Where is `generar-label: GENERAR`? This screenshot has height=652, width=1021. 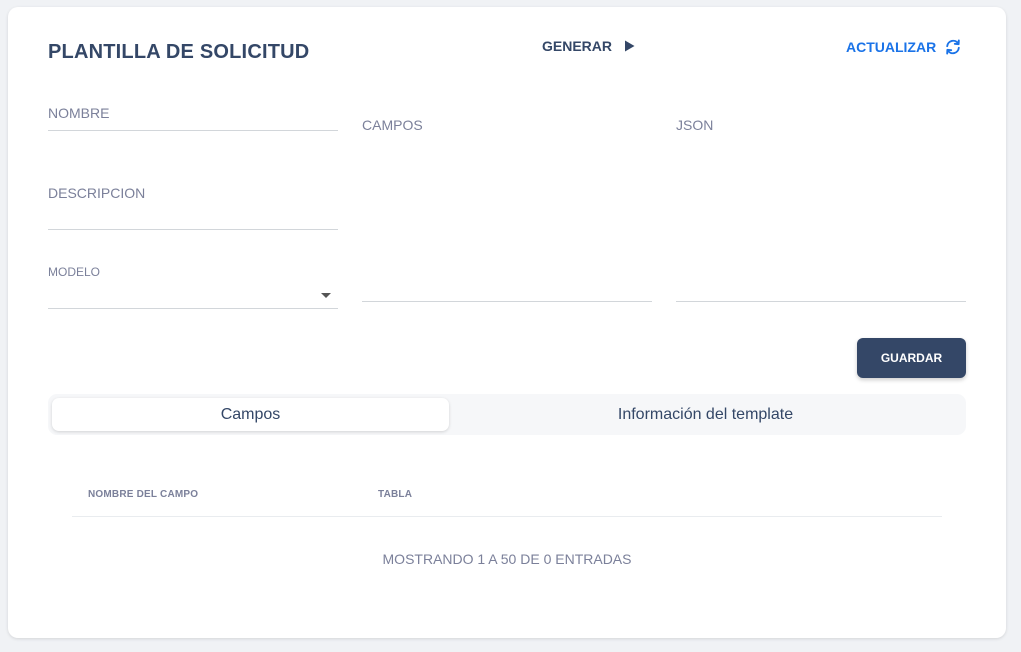
generar-label: GENERAR is located at coordinates (577, 46).